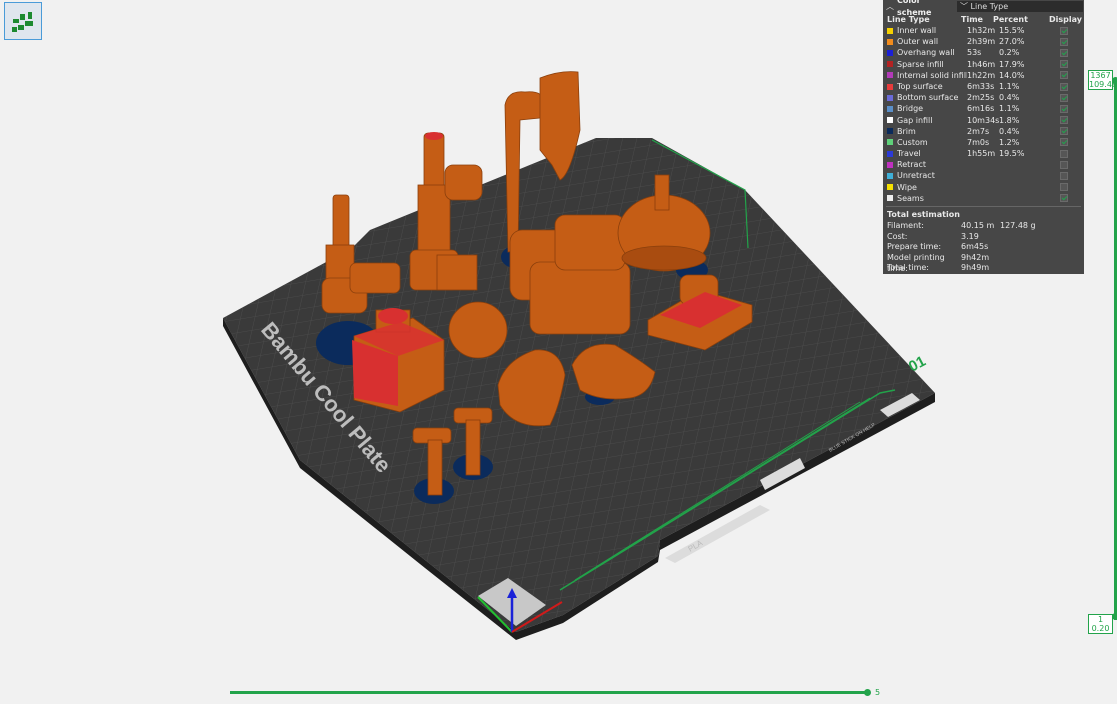  Describe the element at coordinates (974, 53) in the screenshot. I see `line-type-time: 53s` at that location.